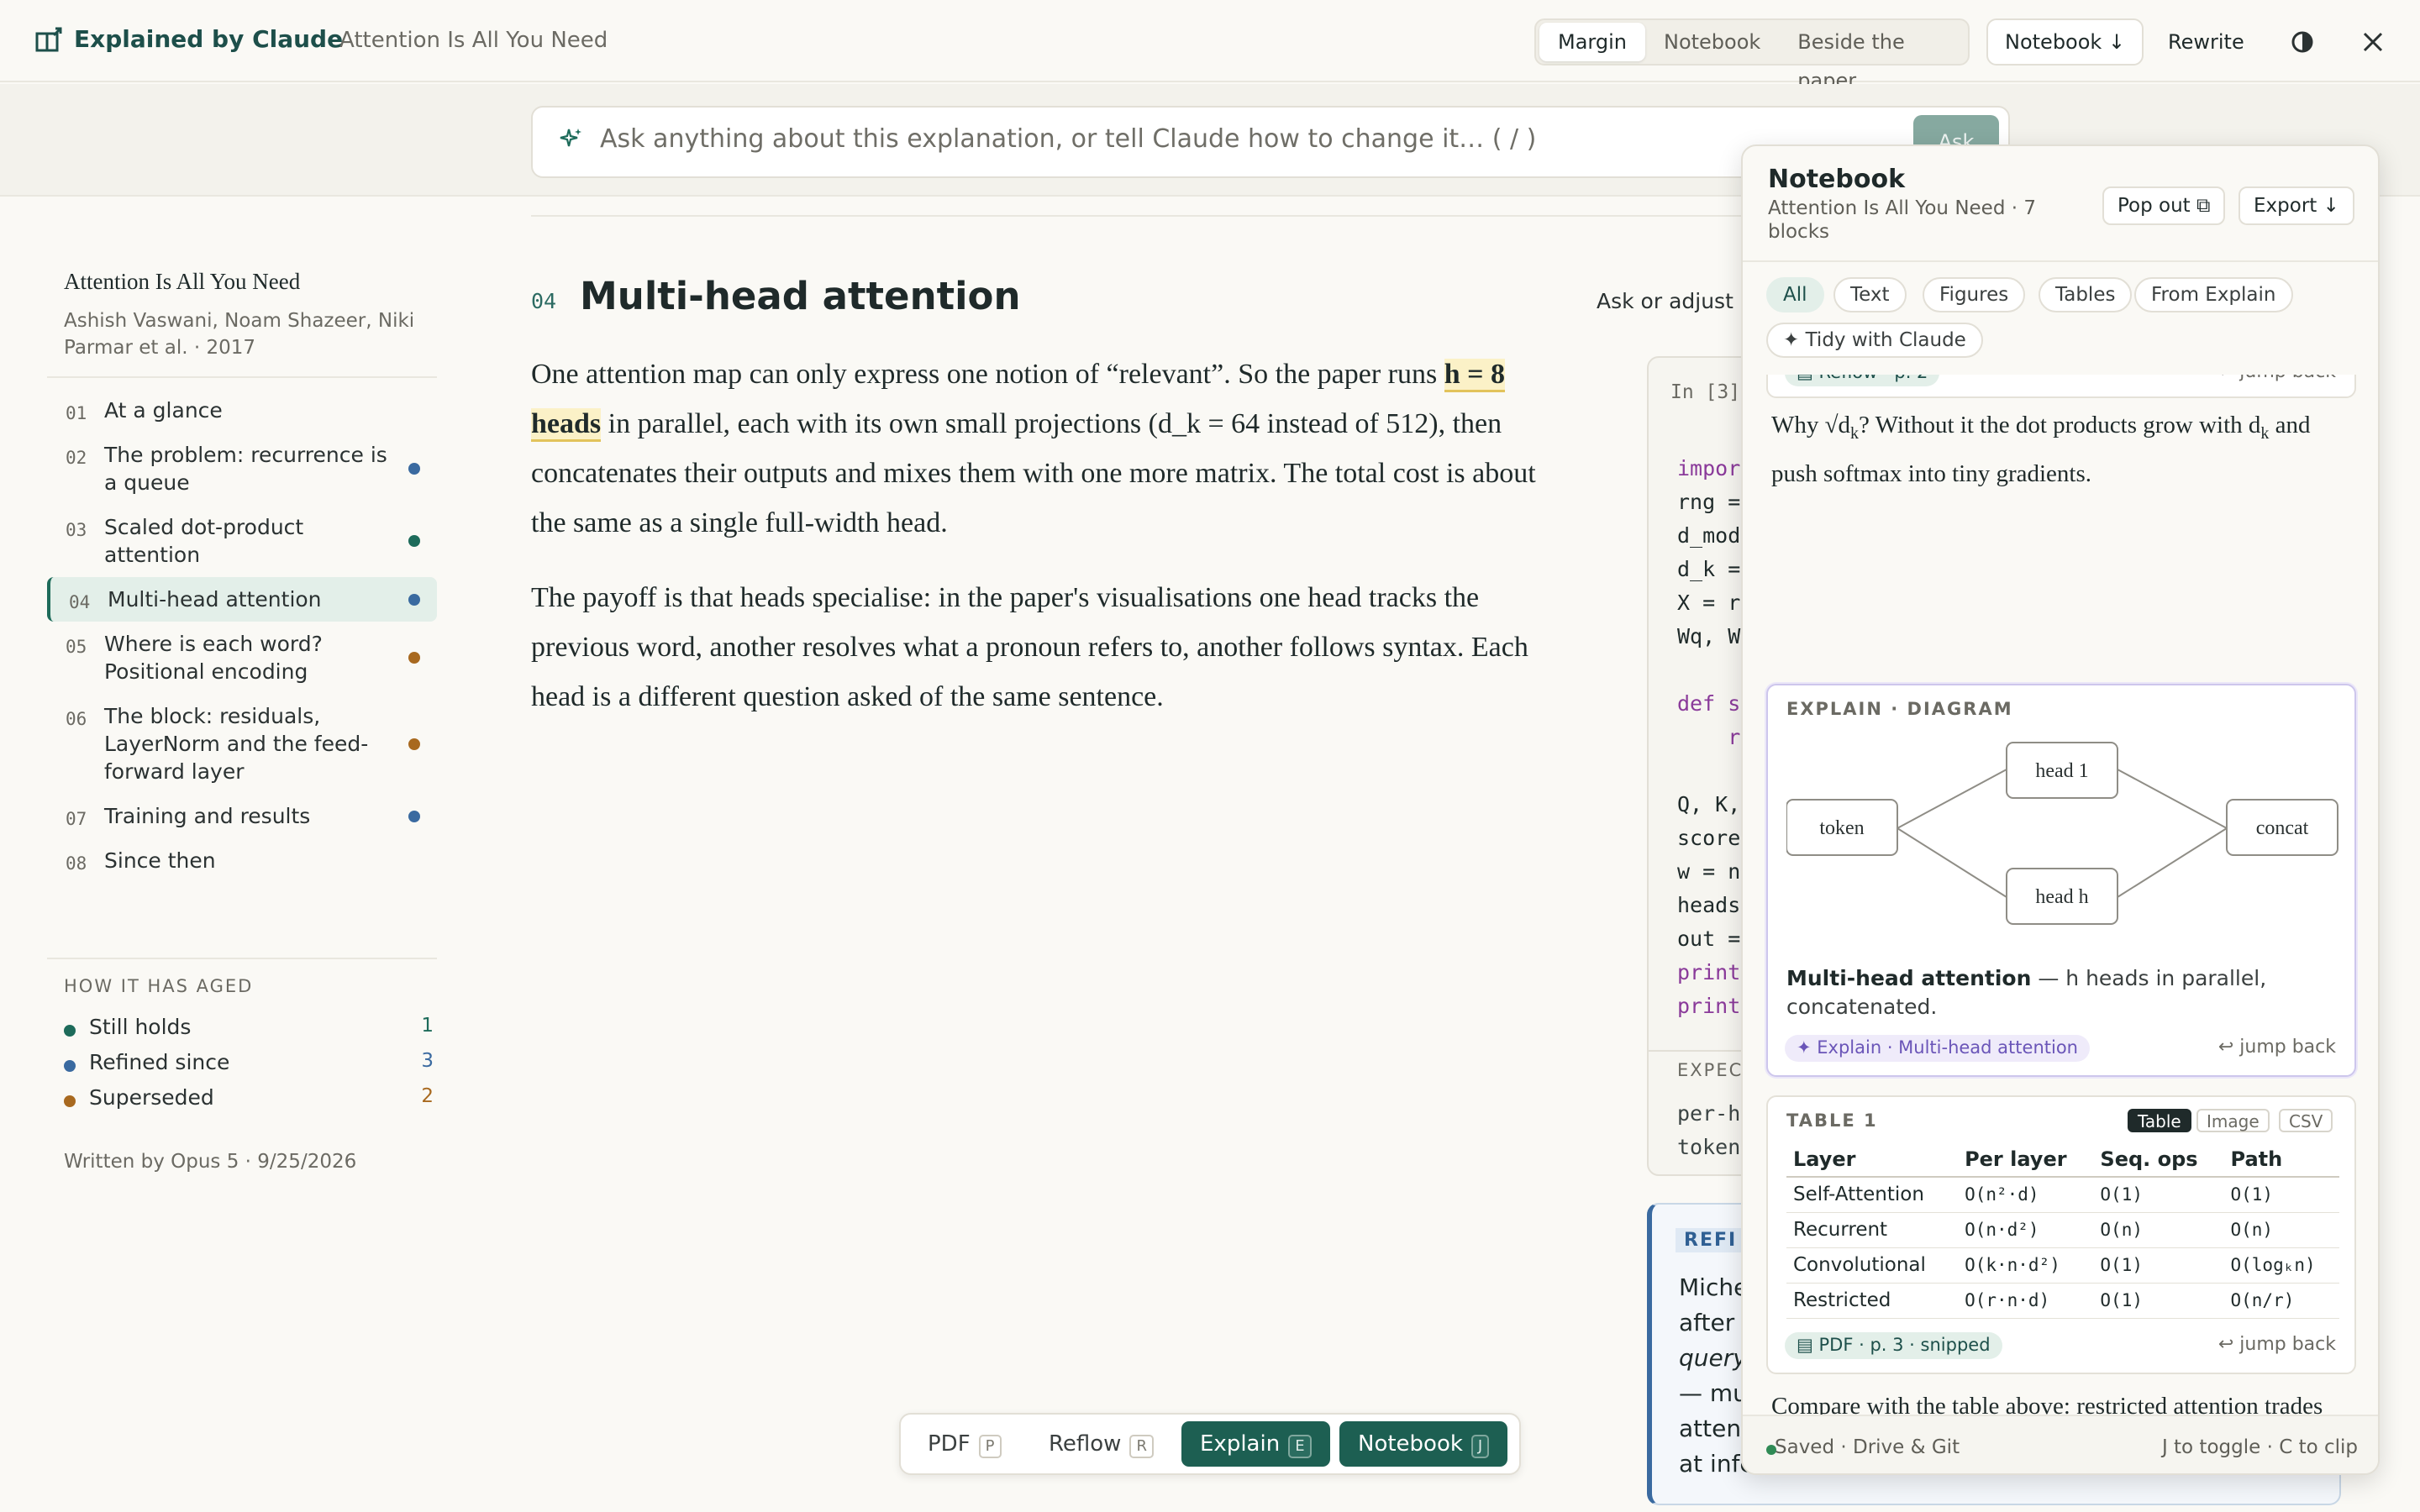 This screenshot has width=2420, height=1512. Describe the element at coordinates (77, 530) in the screenshot. I see `toc-number: 03` at that location.